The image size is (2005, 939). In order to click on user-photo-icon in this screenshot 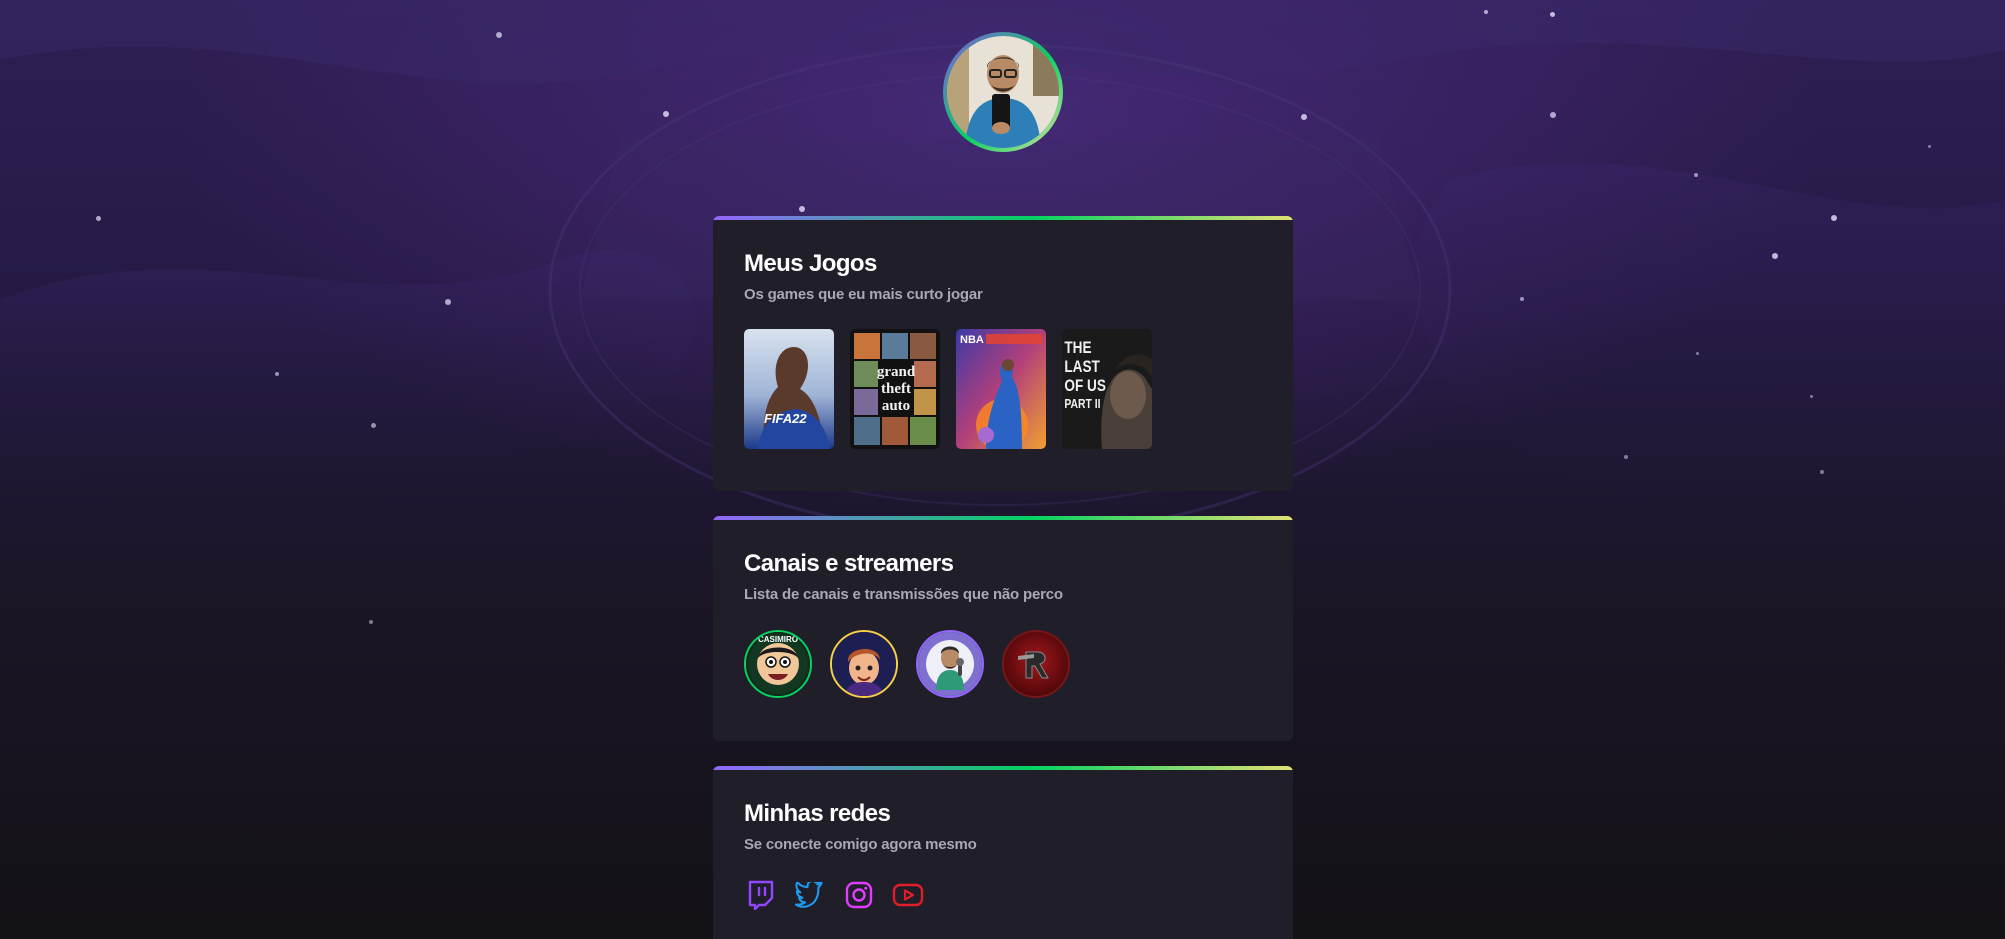, I will do `click(1003, 92)`.